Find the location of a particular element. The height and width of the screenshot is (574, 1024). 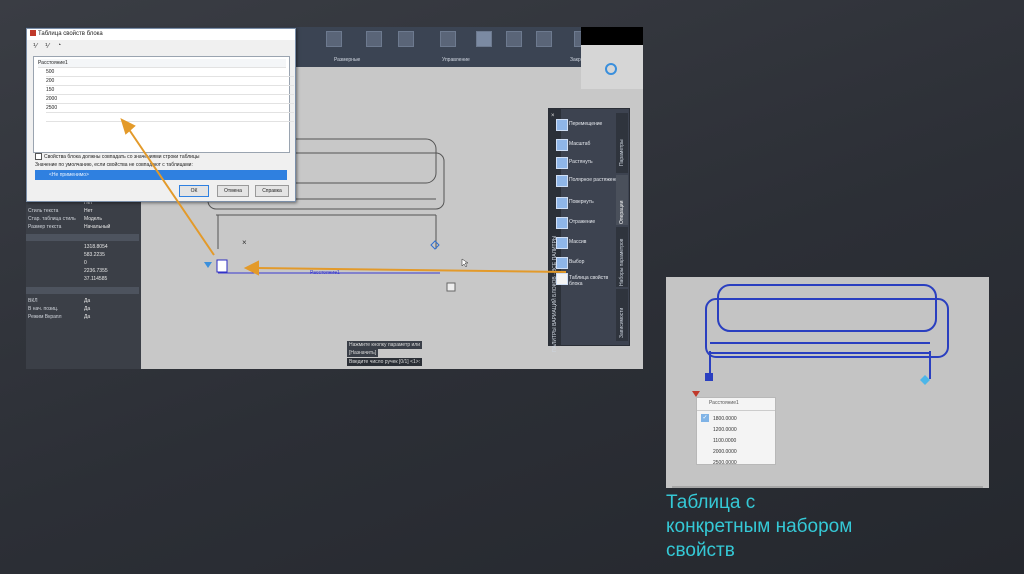

dropdown-option: 2500.0000 is located at coordinates (725, 463).